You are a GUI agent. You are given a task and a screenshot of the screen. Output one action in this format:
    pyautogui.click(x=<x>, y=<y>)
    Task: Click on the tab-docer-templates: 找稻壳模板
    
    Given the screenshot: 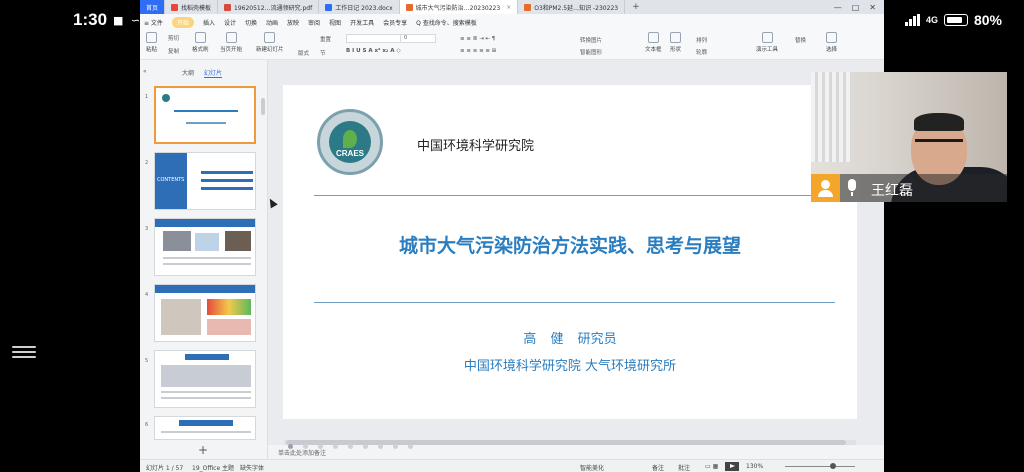 What is the action you would take?
    pyautogui.click(x=192, y=7)
    